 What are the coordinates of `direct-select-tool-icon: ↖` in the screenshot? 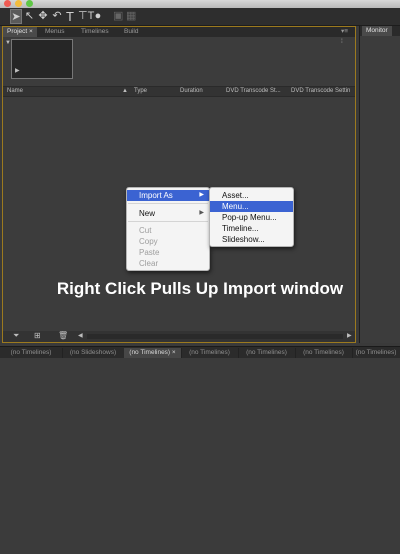 It's located at (29, 16).